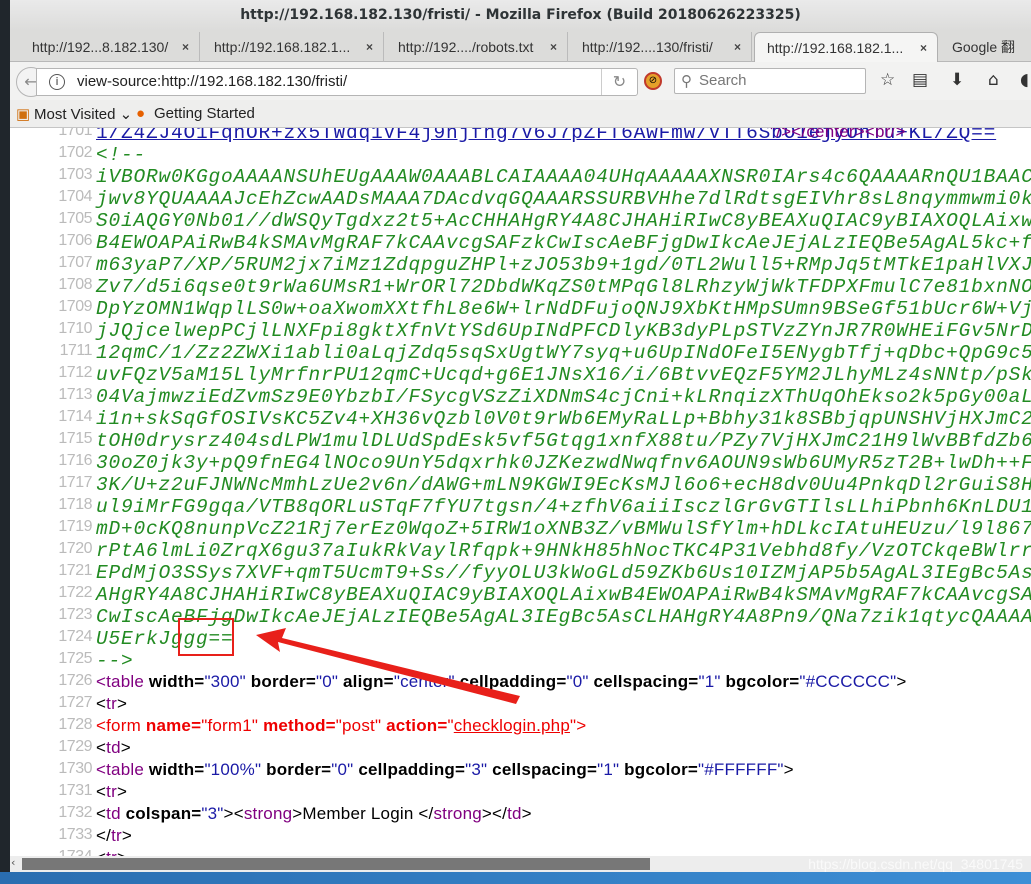  Describe the element at coordinates (388, 666) in the screenshot. I see `annotation-arrow` at that location.